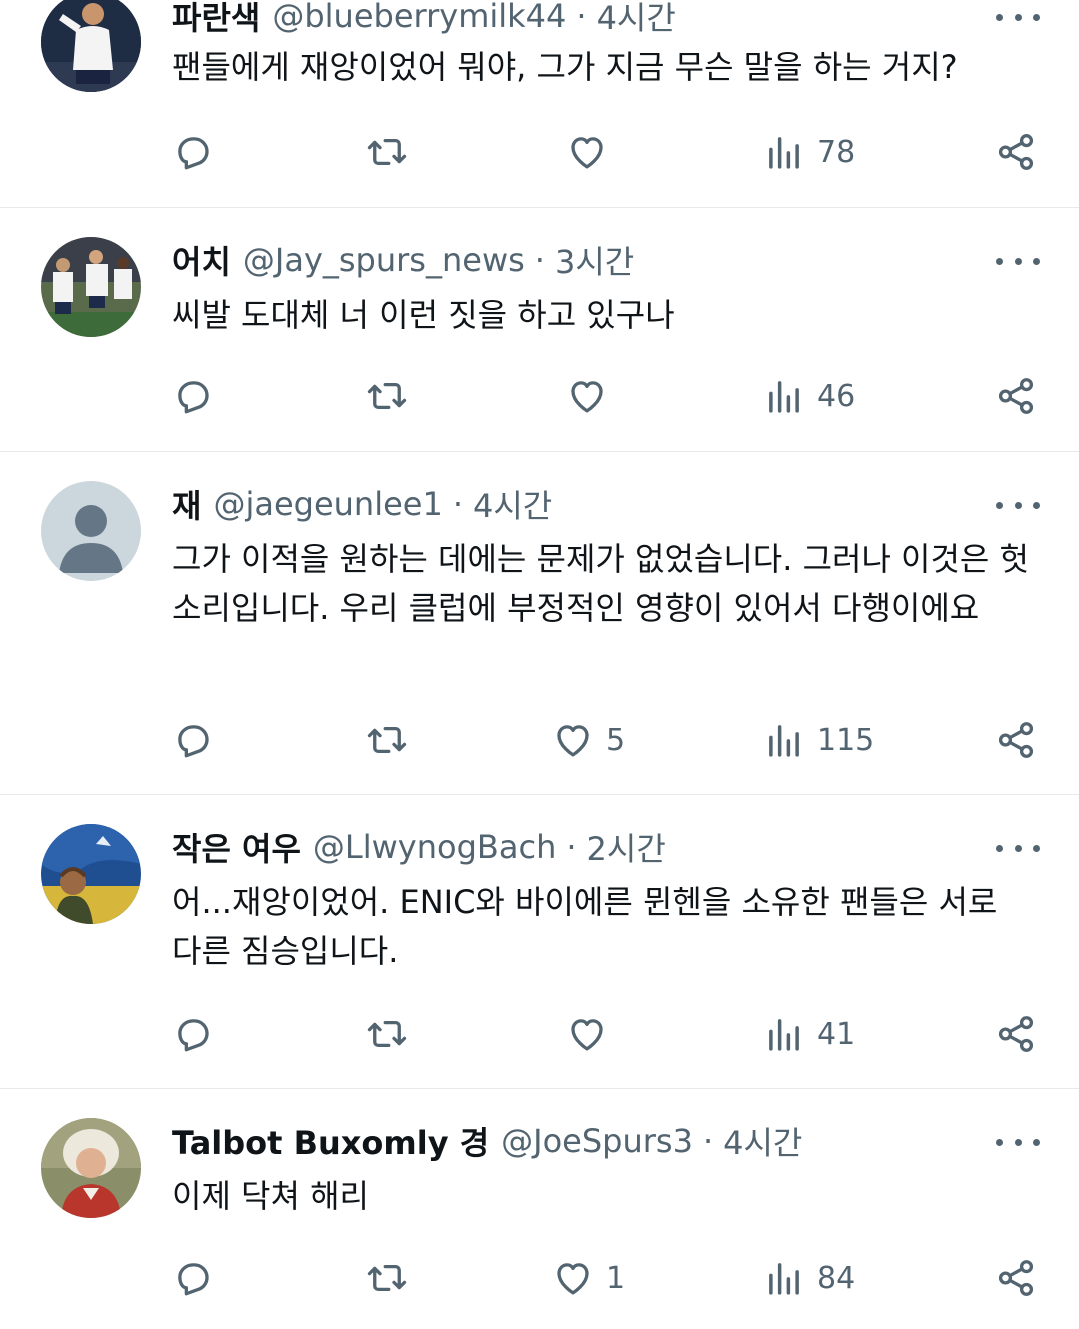  Describe the element at coordinates (597, 1141) in the screenshot. I see `username: @JoeSpurs3` at that location.